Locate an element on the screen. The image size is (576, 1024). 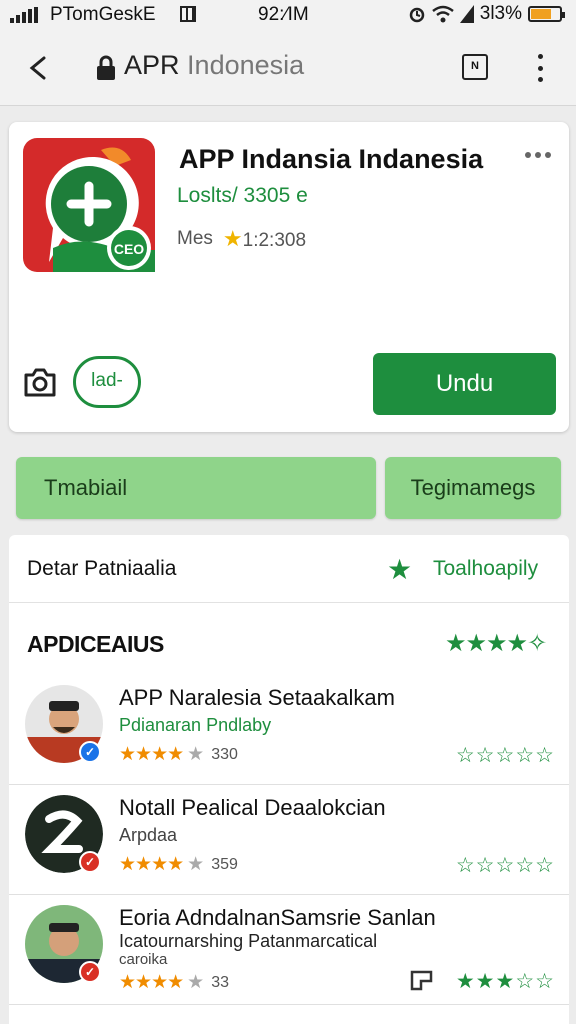
star-icon: ★ is located at coordinates (400, 569).